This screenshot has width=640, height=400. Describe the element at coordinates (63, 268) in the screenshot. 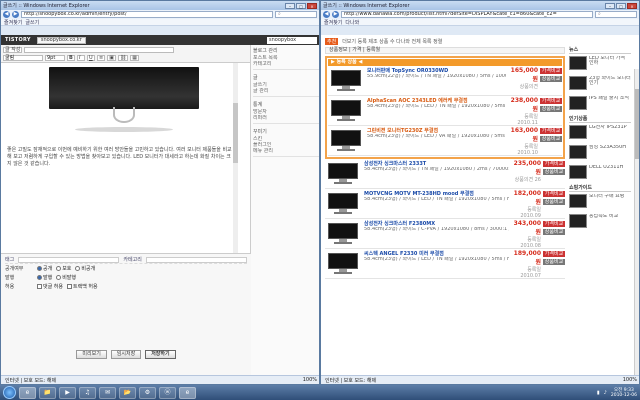

I see `radio-protected: 보호` at that location.